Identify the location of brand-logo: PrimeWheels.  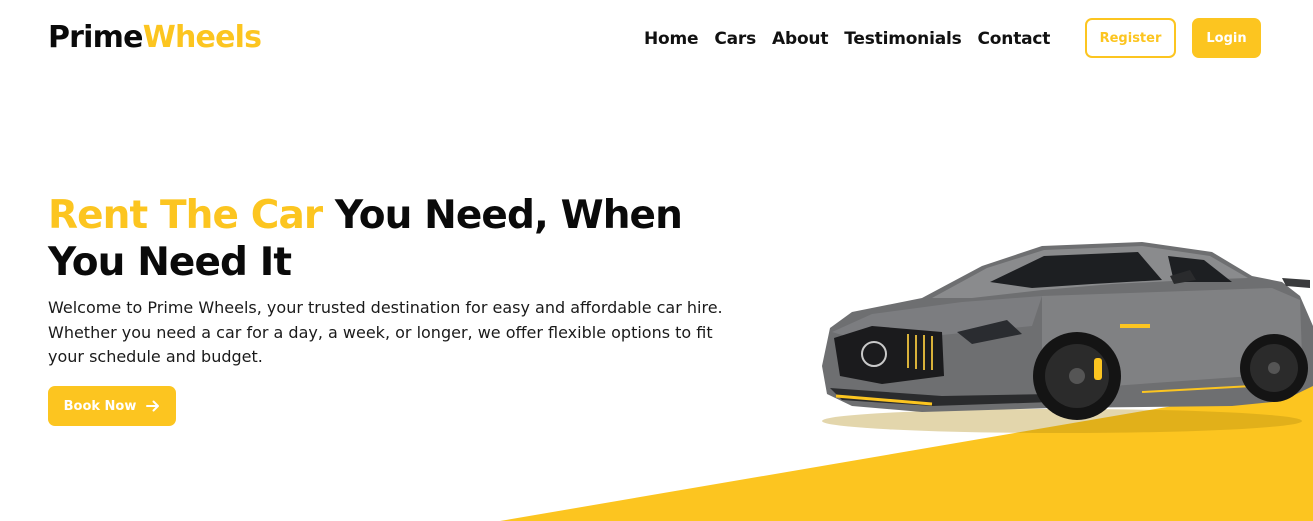
(155, 38).